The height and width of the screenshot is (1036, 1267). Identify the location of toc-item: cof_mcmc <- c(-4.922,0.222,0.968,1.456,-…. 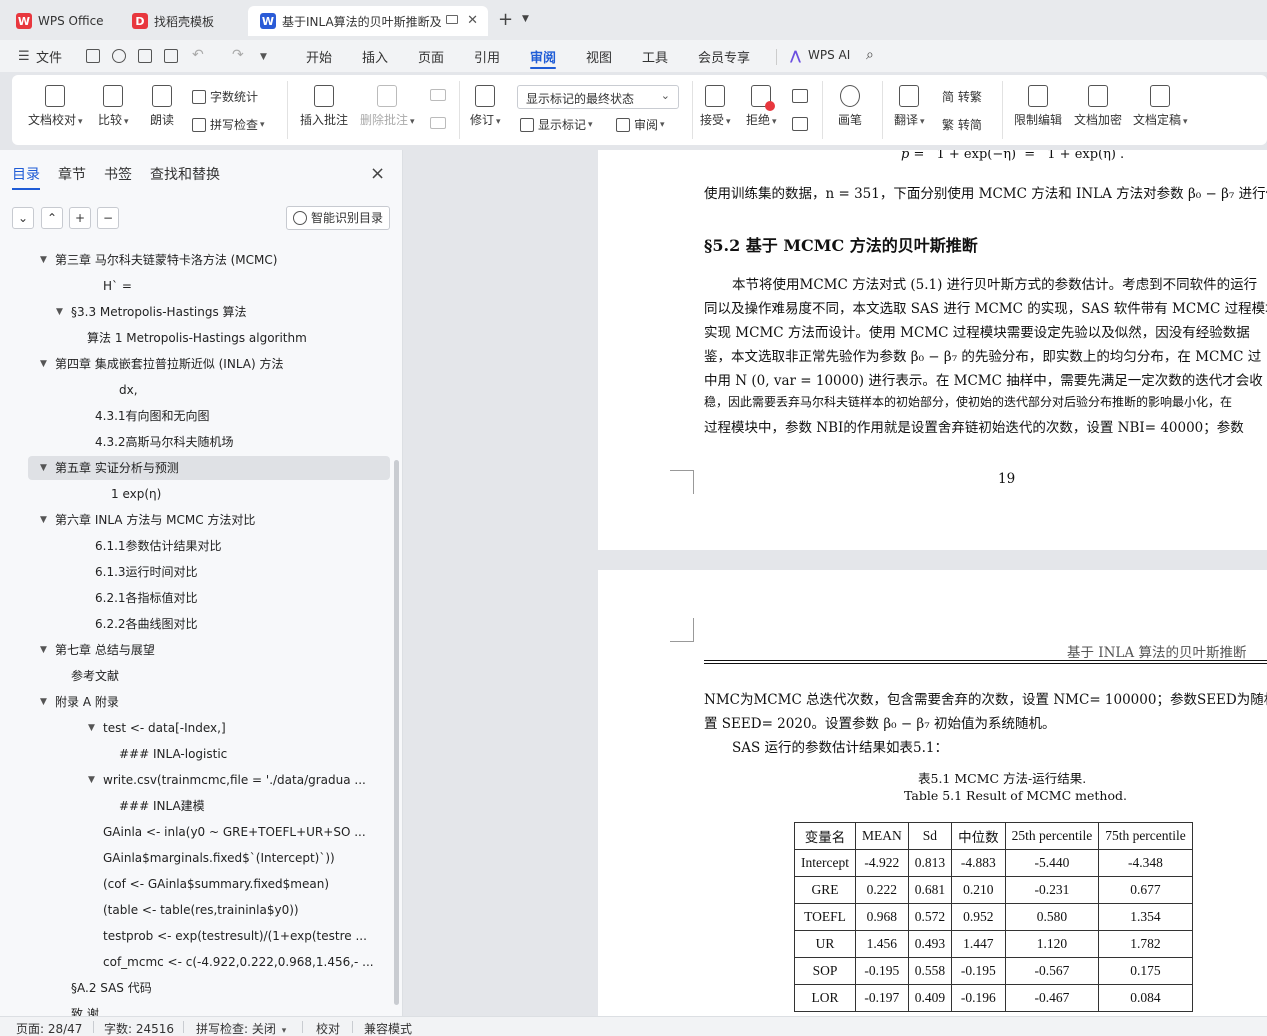
(195, 962).